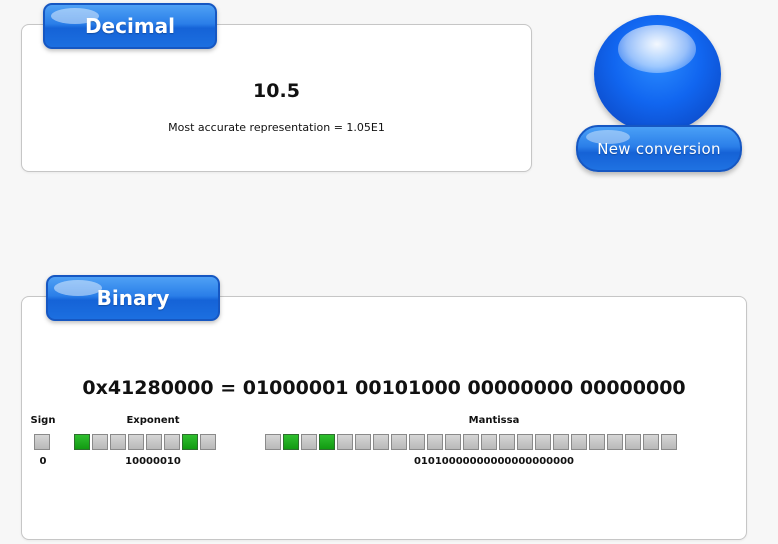 The height and width of the screenshot is (544, 778). What do you see at coordinates (43, 420) in the screenshot?
I see `sign-label: Sign` at bounding box center [43, 420].